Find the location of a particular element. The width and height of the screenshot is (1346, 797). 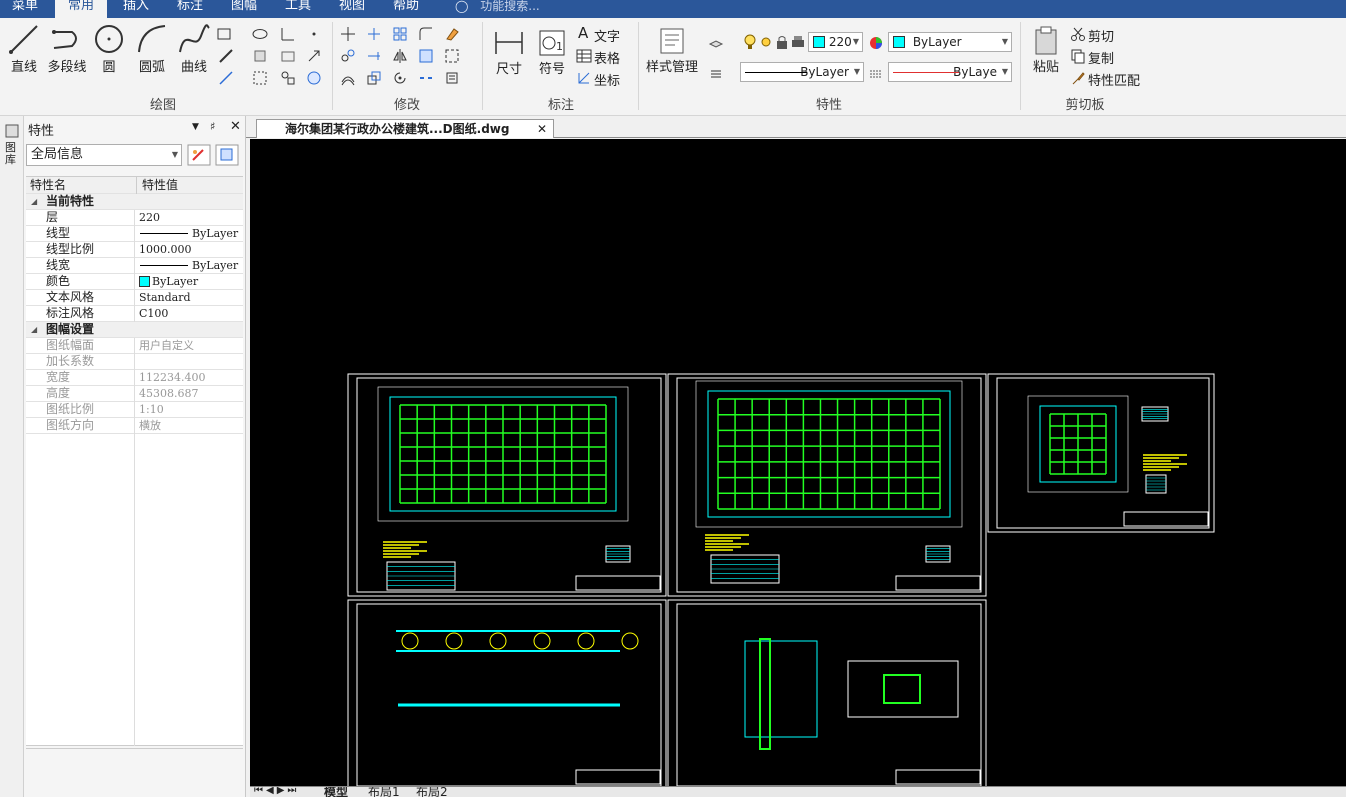

property-row: 线型 ByLayer is located at coordinates (134, 234).